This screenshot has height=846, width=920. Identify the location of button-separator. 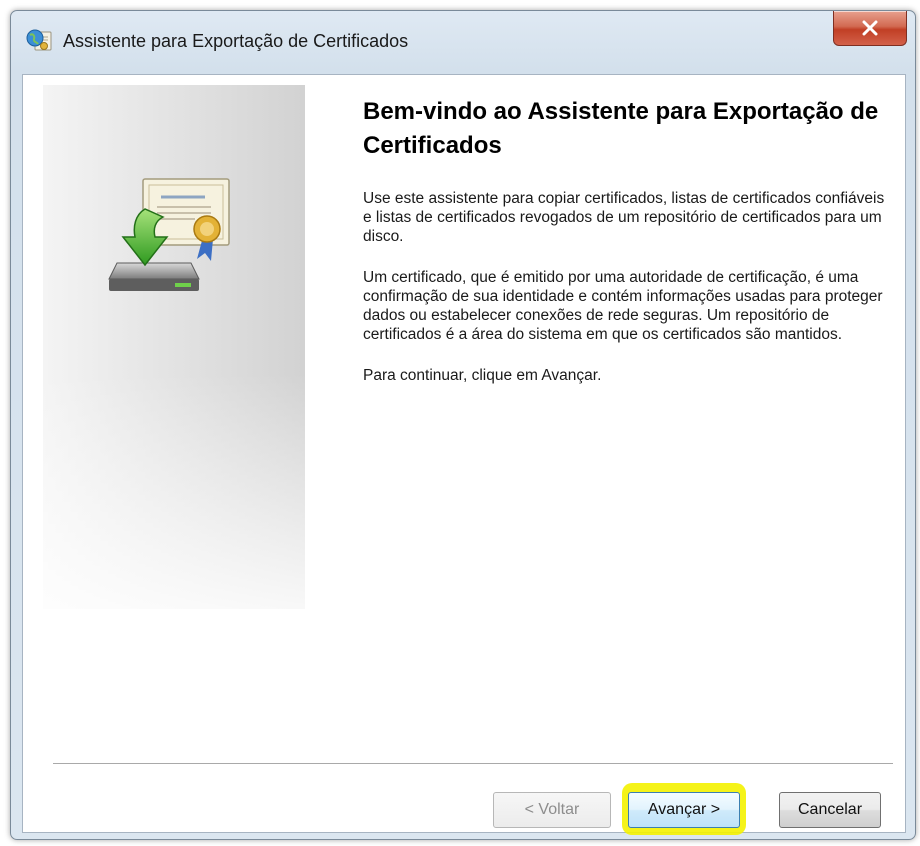
(473, 764).